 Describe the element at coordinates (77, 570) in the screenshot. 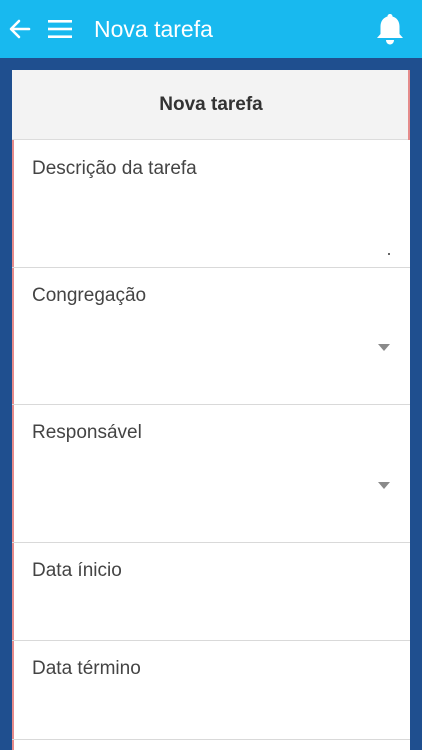

I see `field-label: Data ínicio` at that location.